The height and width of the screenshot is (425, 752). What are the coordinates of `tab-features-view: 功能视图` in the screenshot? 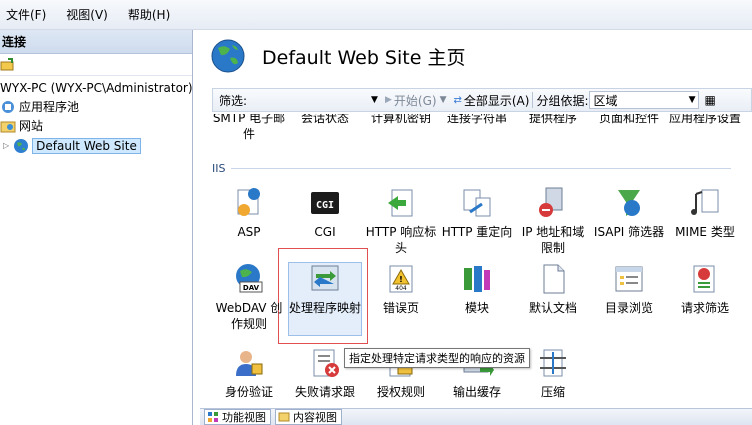 It's located at (237, 417).